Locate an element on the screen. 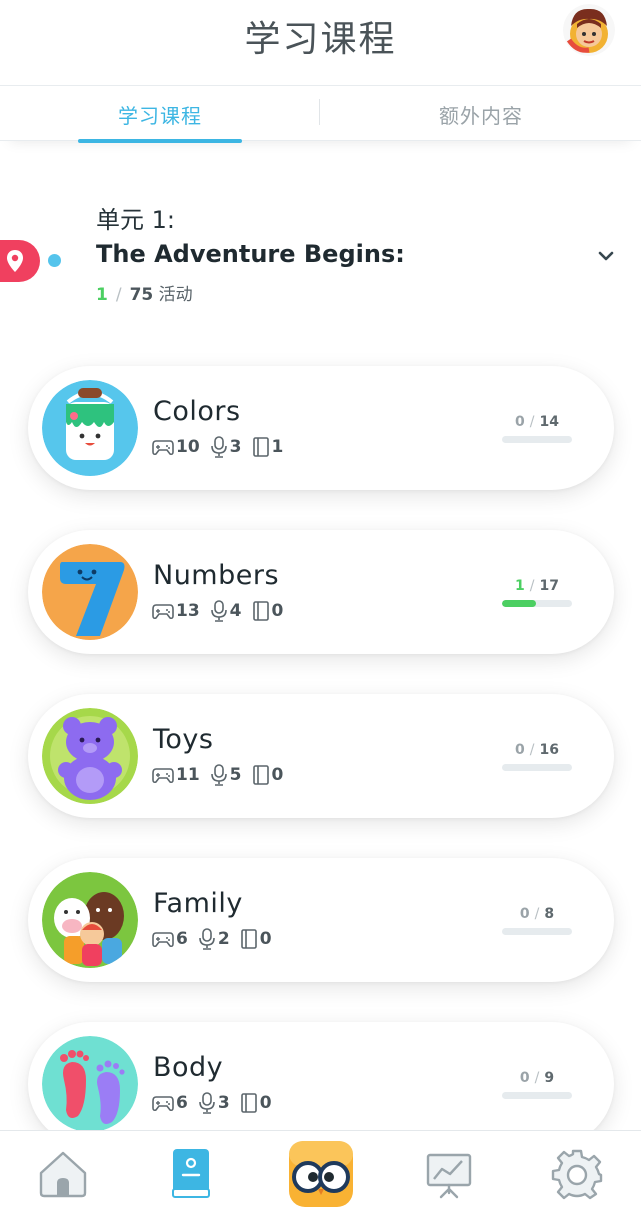 This screenshot has width=641, height=1216. tab-bar: 学习课程 额外内容 is located at coordinates (320, 115).